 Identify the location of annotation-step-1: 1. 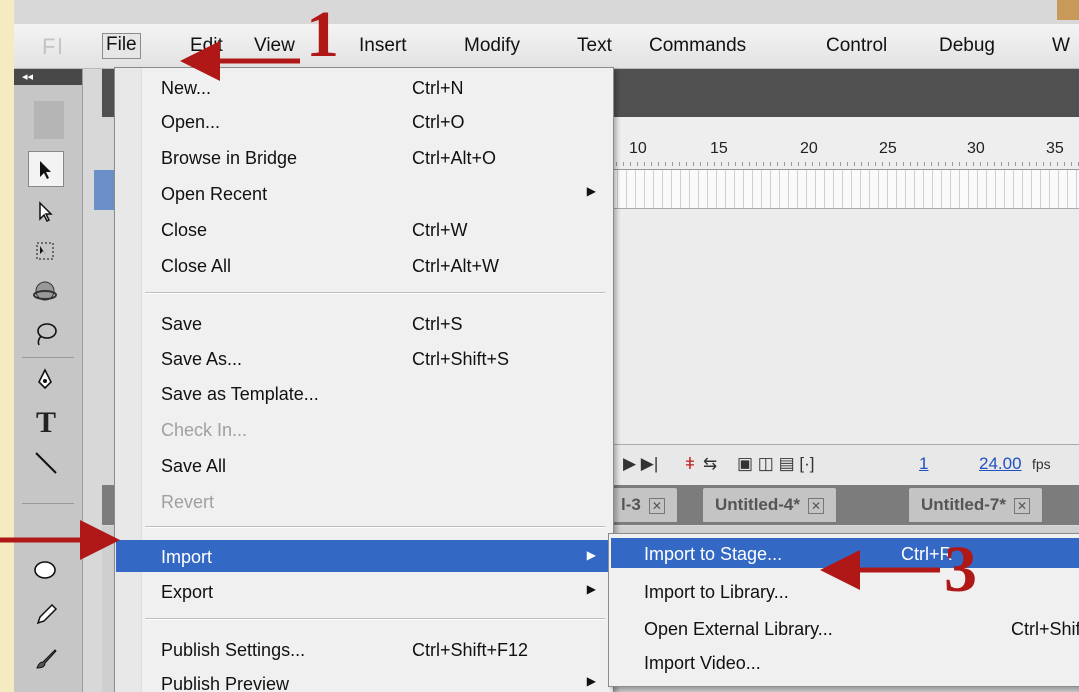
(322, 35).